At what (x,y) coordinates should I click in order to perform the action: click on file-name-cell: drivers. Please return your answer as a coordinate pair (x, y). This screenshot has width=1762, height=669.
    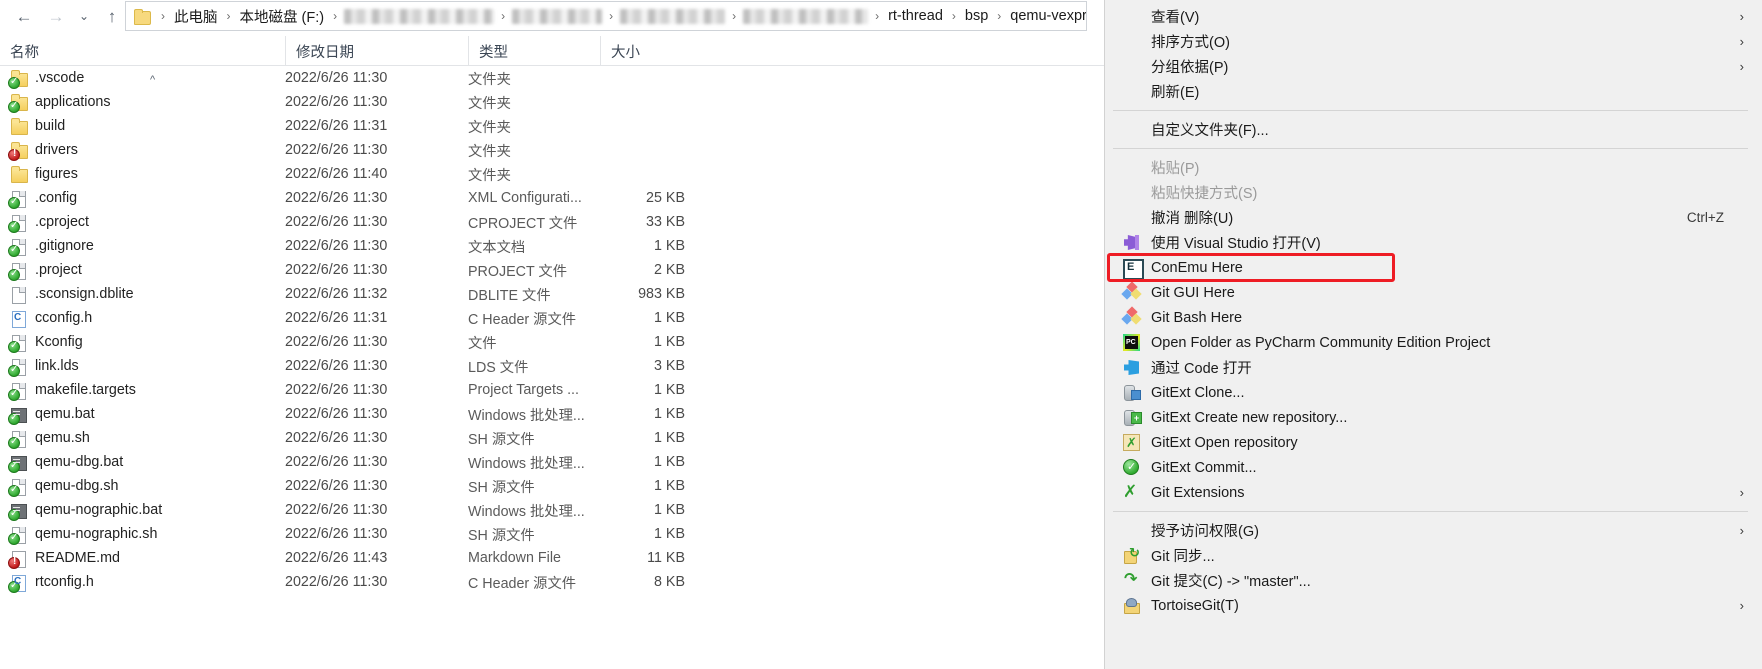
    Looking at the image, I should click on (43, 151).